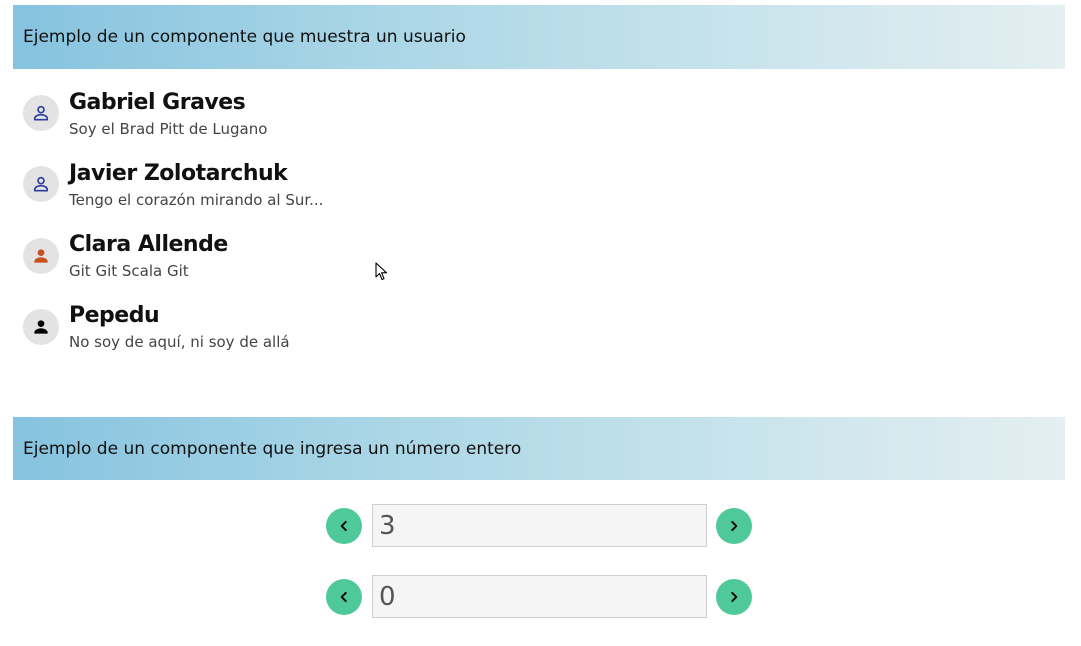 This screenshot has width=1081, height=646. What do you see at coordinates (323, 333) in the screenshot?
I see `user-item: Pepedu No soy de aquí, ni soy de allá` at bounding box center [323, 333].